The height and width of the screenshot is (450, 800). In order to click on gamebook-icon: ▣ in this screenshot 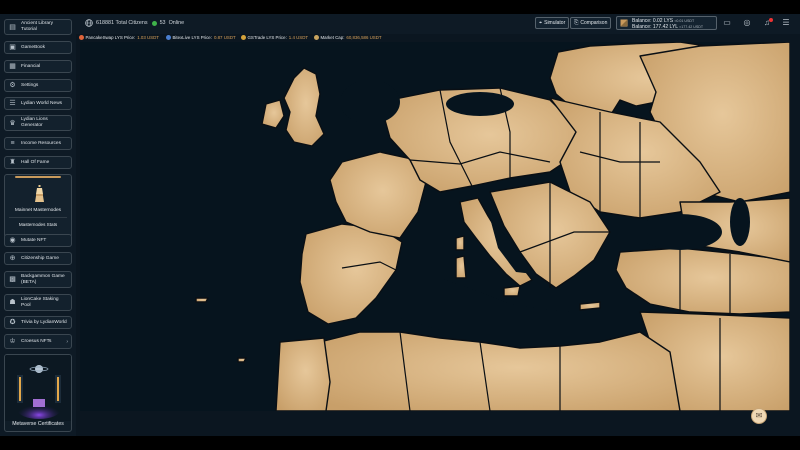, I will do `click(12, 47)`.